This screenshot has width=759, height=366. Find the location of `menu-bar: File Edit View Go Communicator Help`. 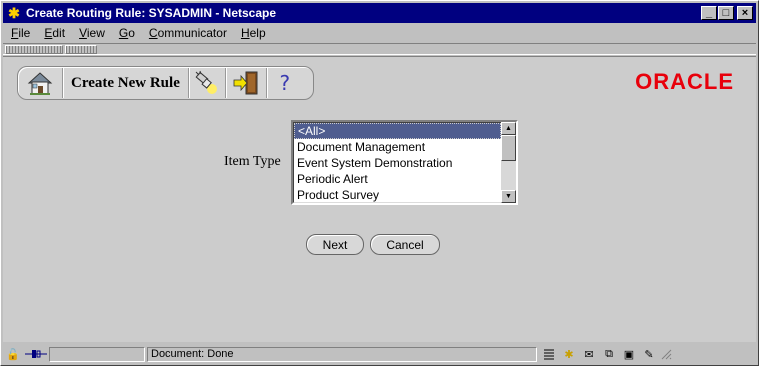

menu-bar: File Edit View Go Communicator Help is located at coordinates (137, 33).